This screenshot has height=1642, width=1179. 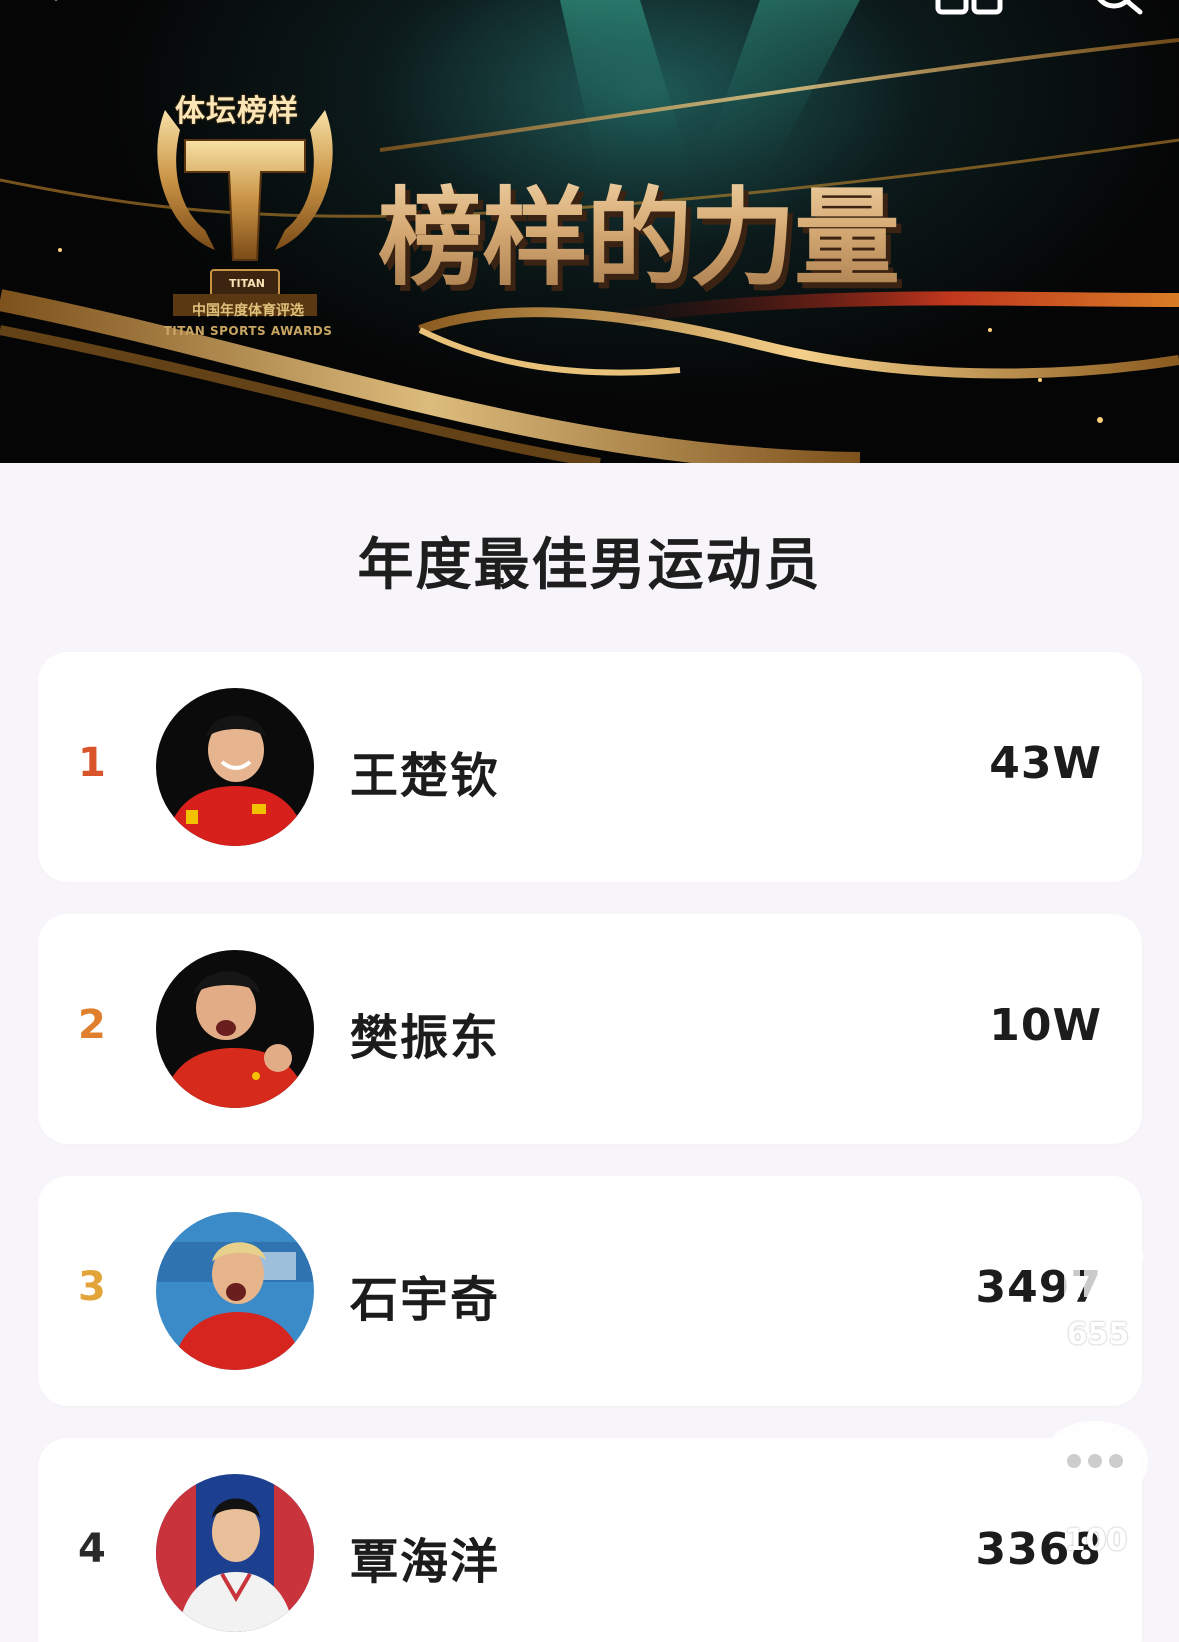 I want to click on rank-number: 2, so click(x=92, y=1025).